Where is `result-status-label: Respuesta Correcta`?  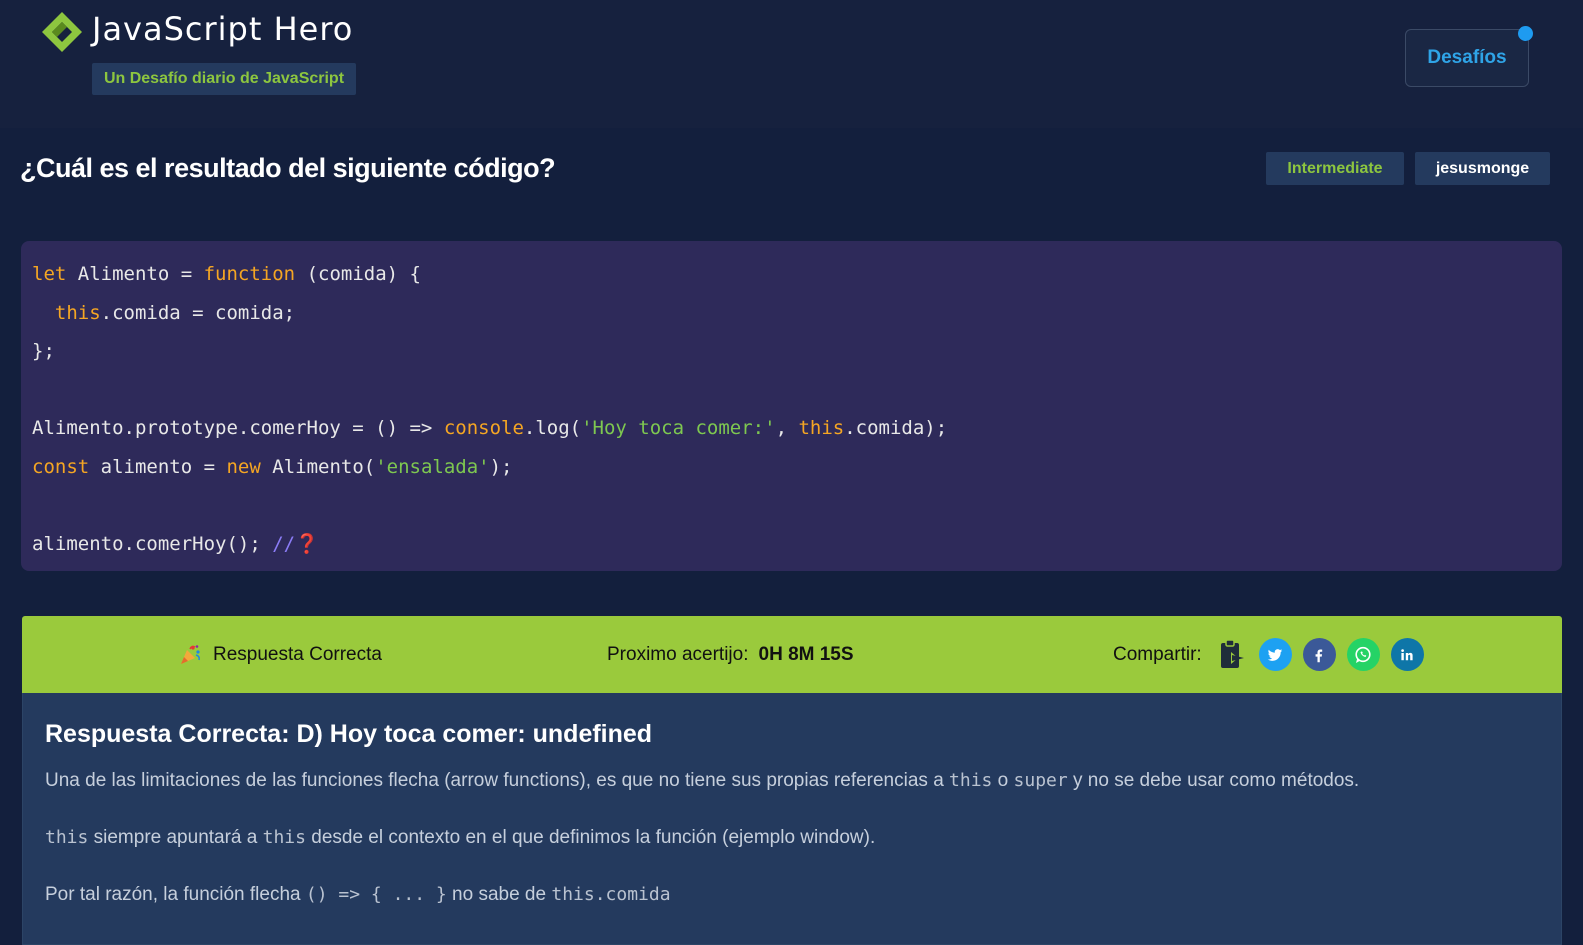
result-status-label: Respuesta Correcta is located at coordinates (297, 654).